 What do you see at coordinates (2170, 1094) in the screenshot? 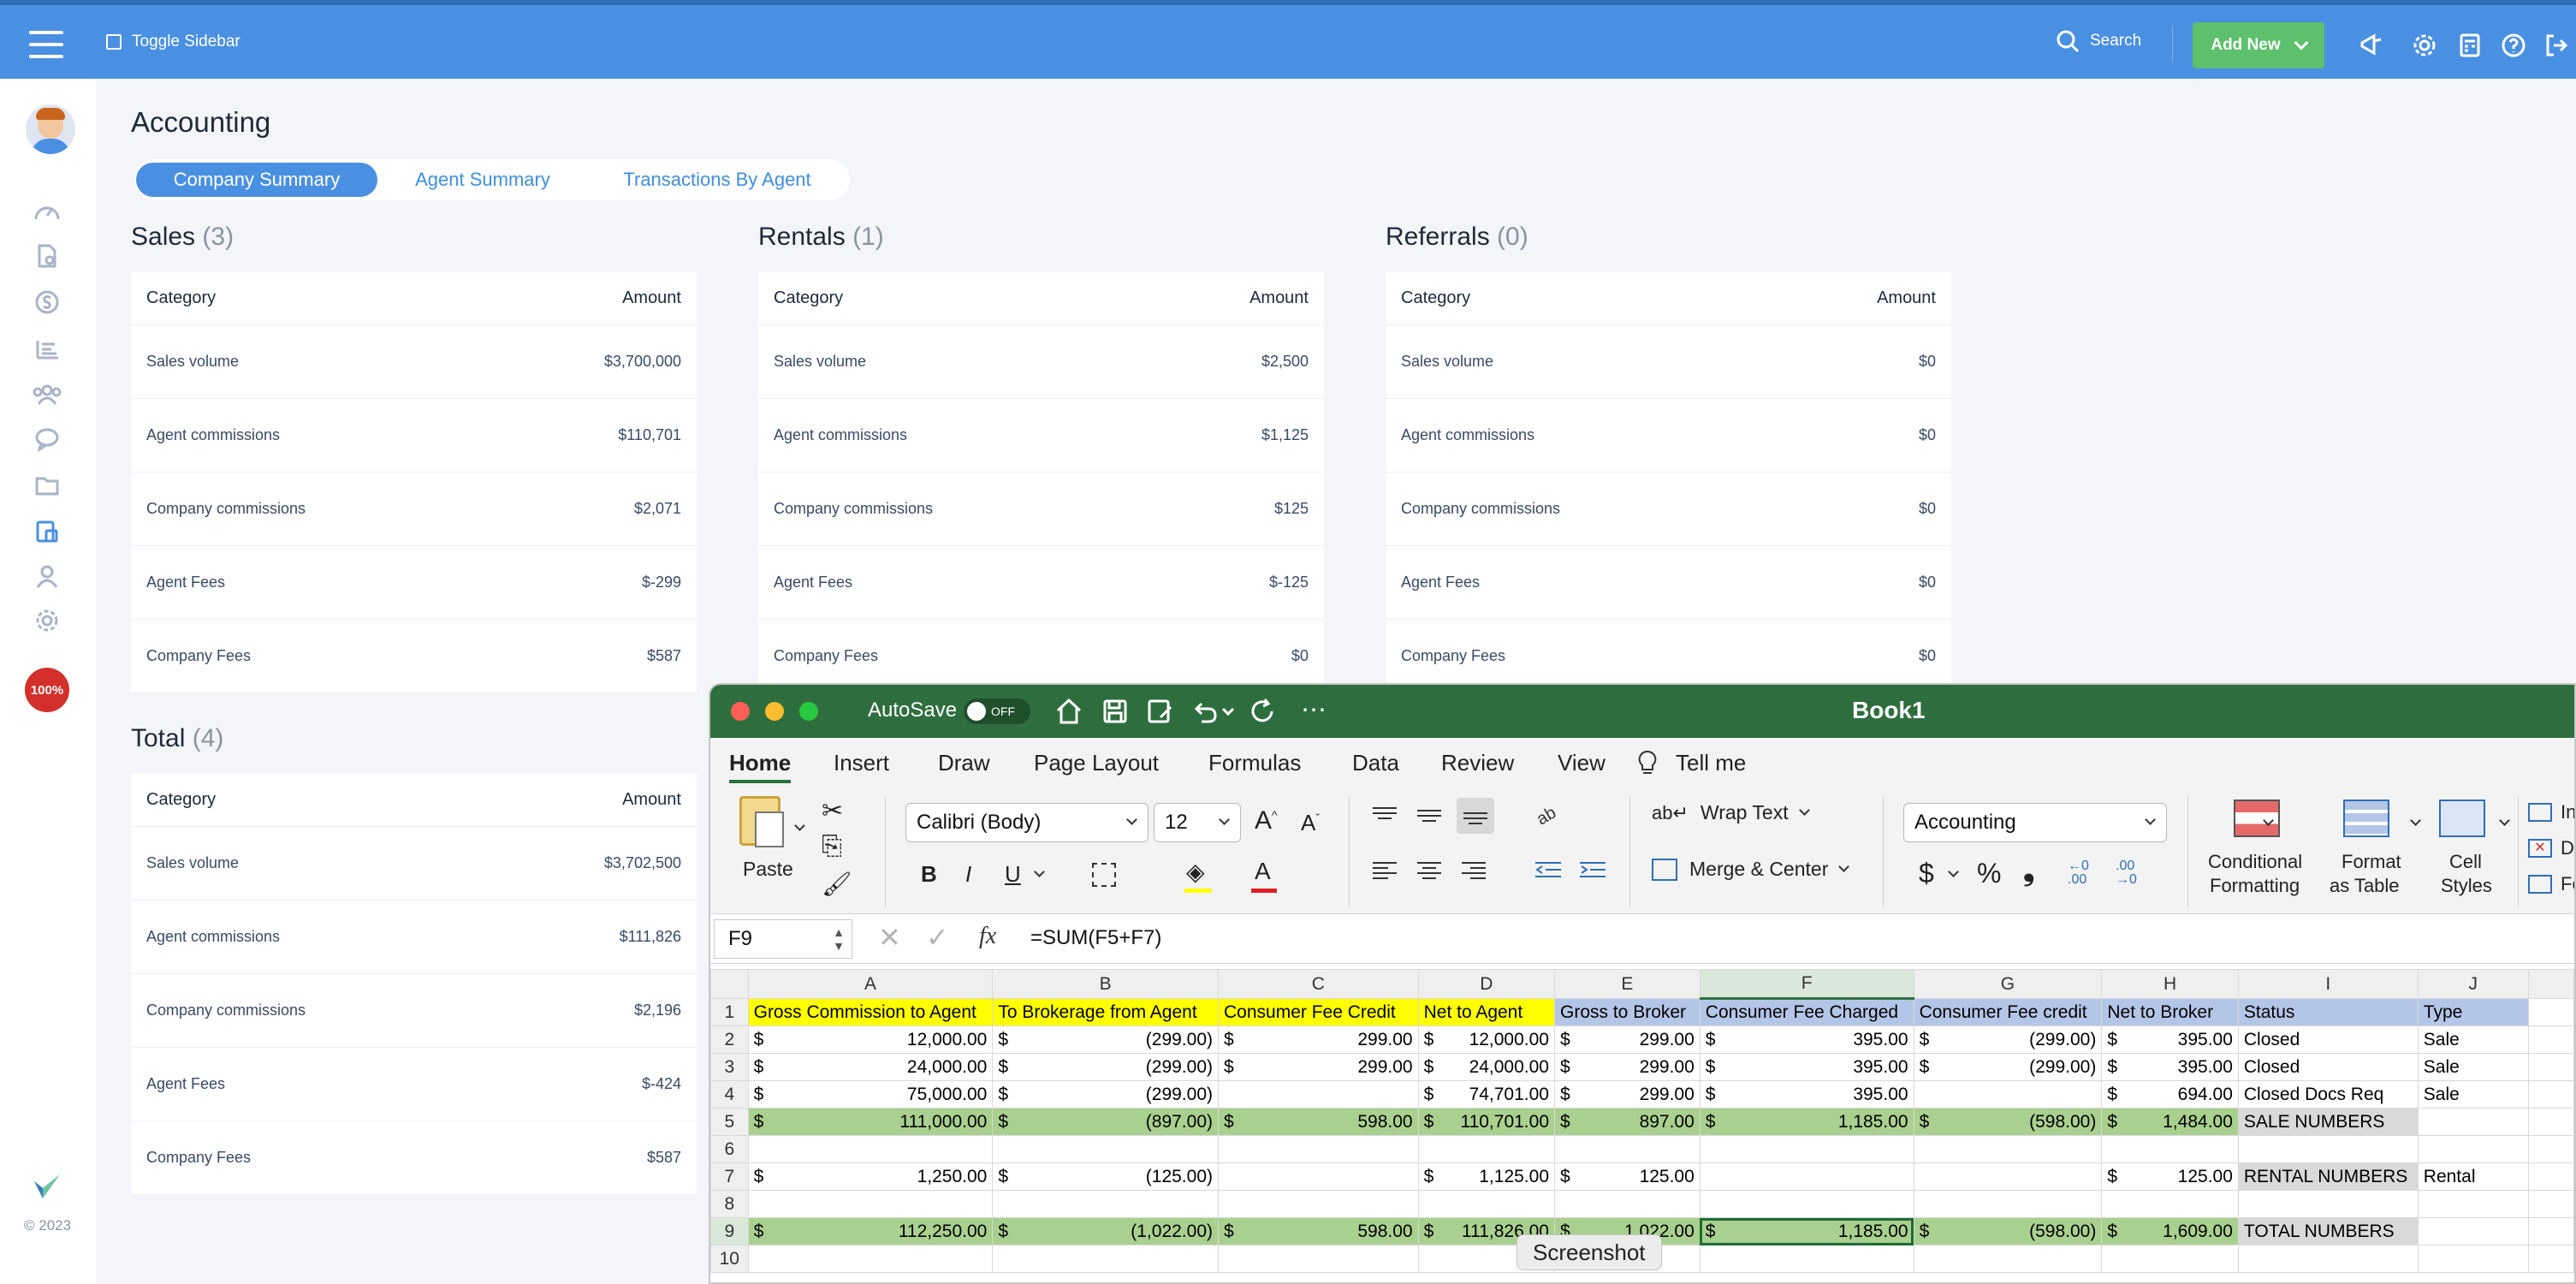
I see `cell: $694.00` at bounding box center [2170, 1094].